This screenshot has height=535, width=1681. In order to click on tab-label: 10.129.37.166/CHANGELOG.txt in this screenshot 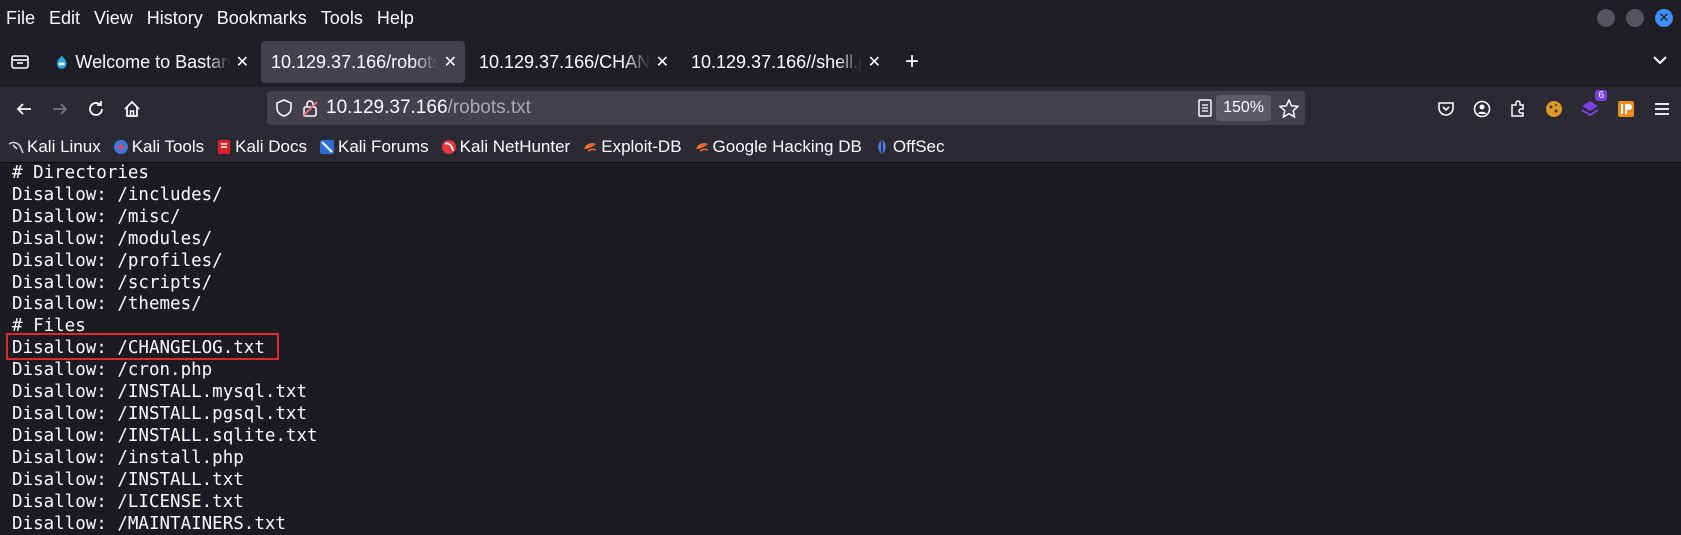, I will do `click(564, 61)`.